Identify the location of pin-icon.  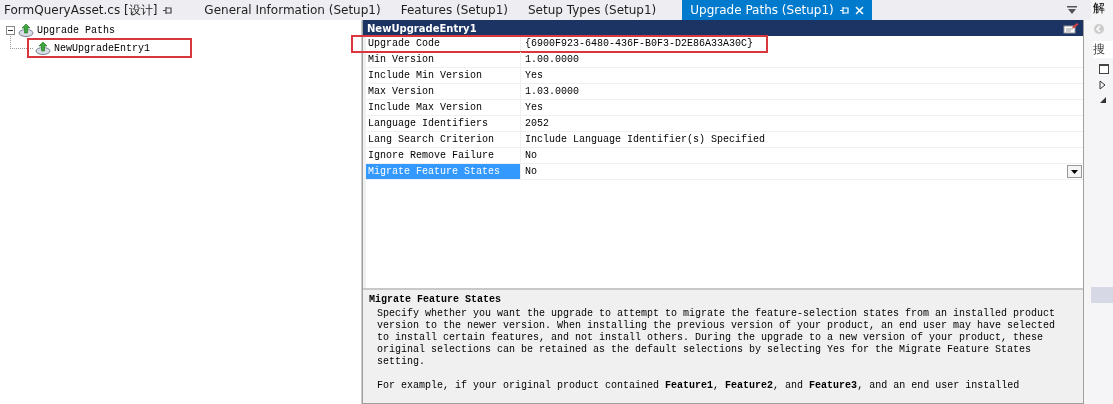
(168, 10).